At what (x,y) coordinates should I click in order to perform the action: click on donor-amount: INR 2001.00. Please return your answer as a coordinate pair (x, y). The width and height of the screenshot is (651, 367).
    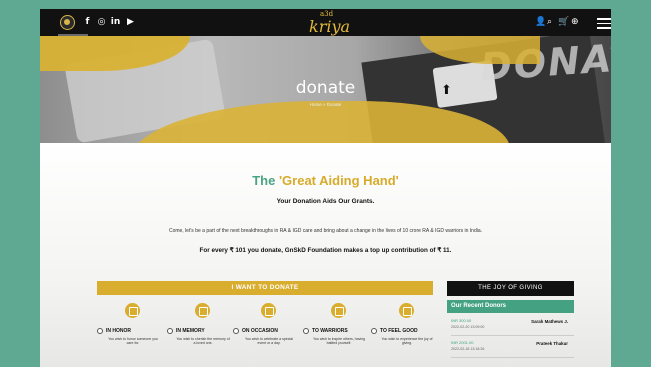
    Looking at the image, I should click on (462, 342).